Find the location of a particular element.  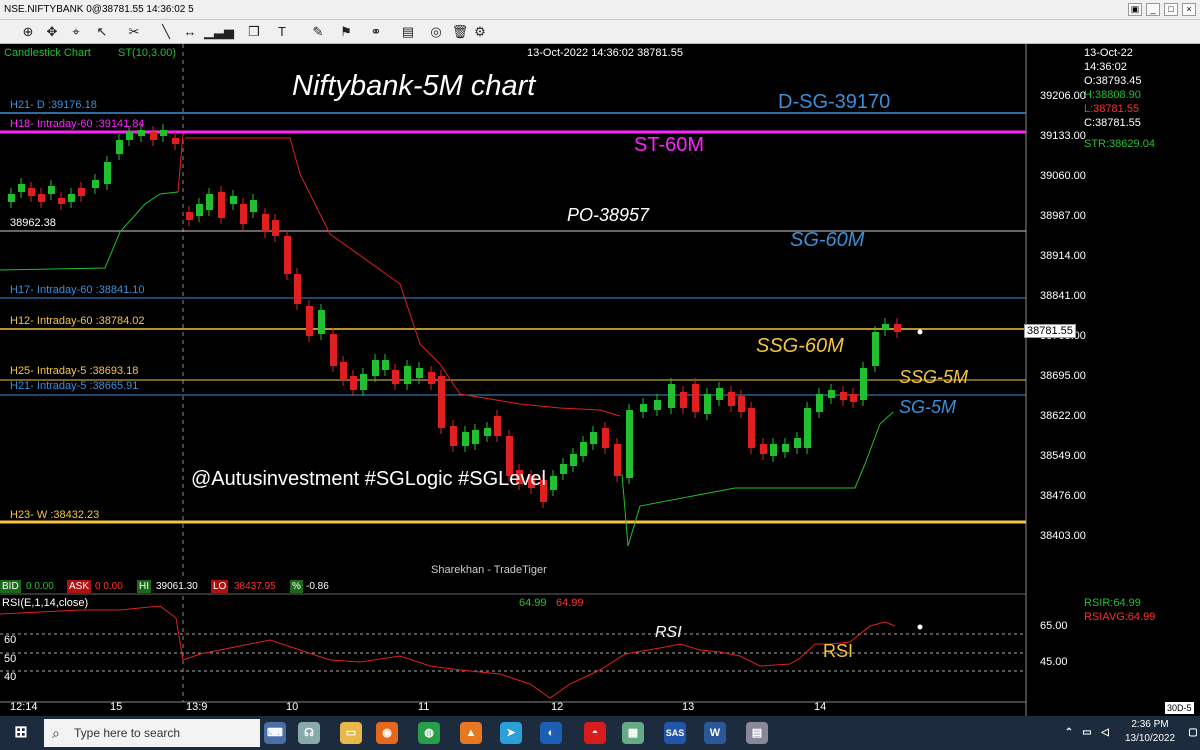

pointer-icon: ↖ is located at coordinates (102, 32).